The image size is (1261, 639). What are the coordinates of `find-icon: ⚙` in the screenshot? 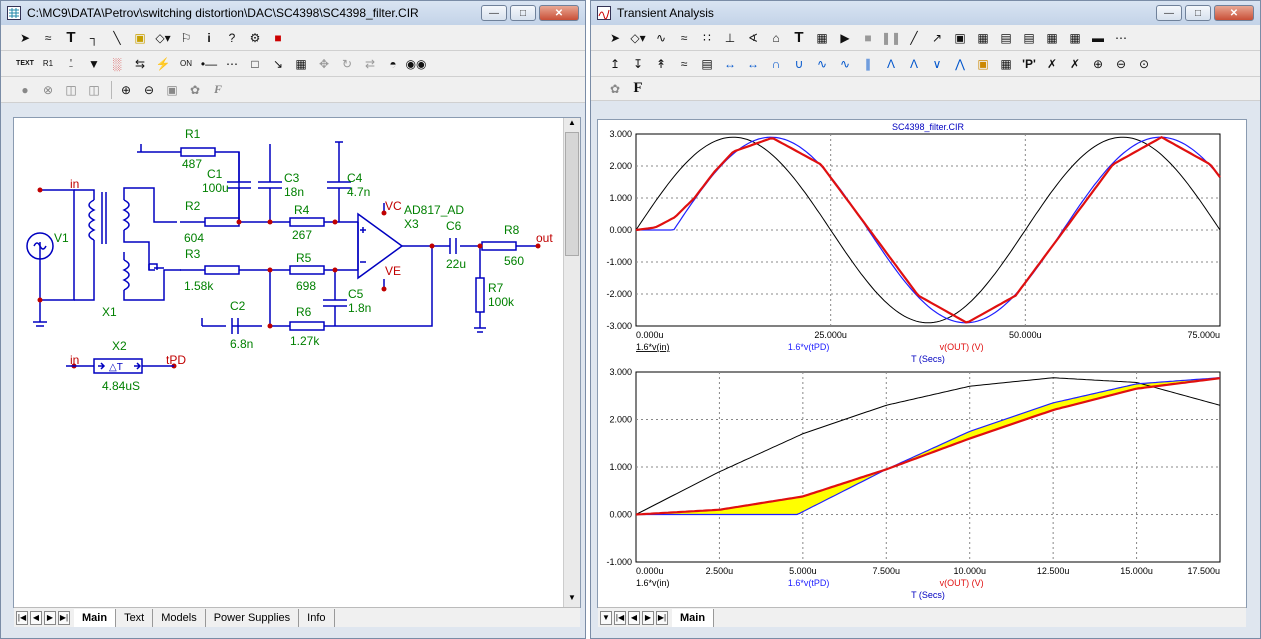 It's located at (255, 38).